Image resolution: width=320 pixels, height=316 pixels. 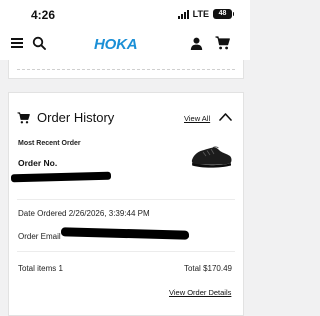 I want to click on status-time: 4:26, so click(x=43, y=15).